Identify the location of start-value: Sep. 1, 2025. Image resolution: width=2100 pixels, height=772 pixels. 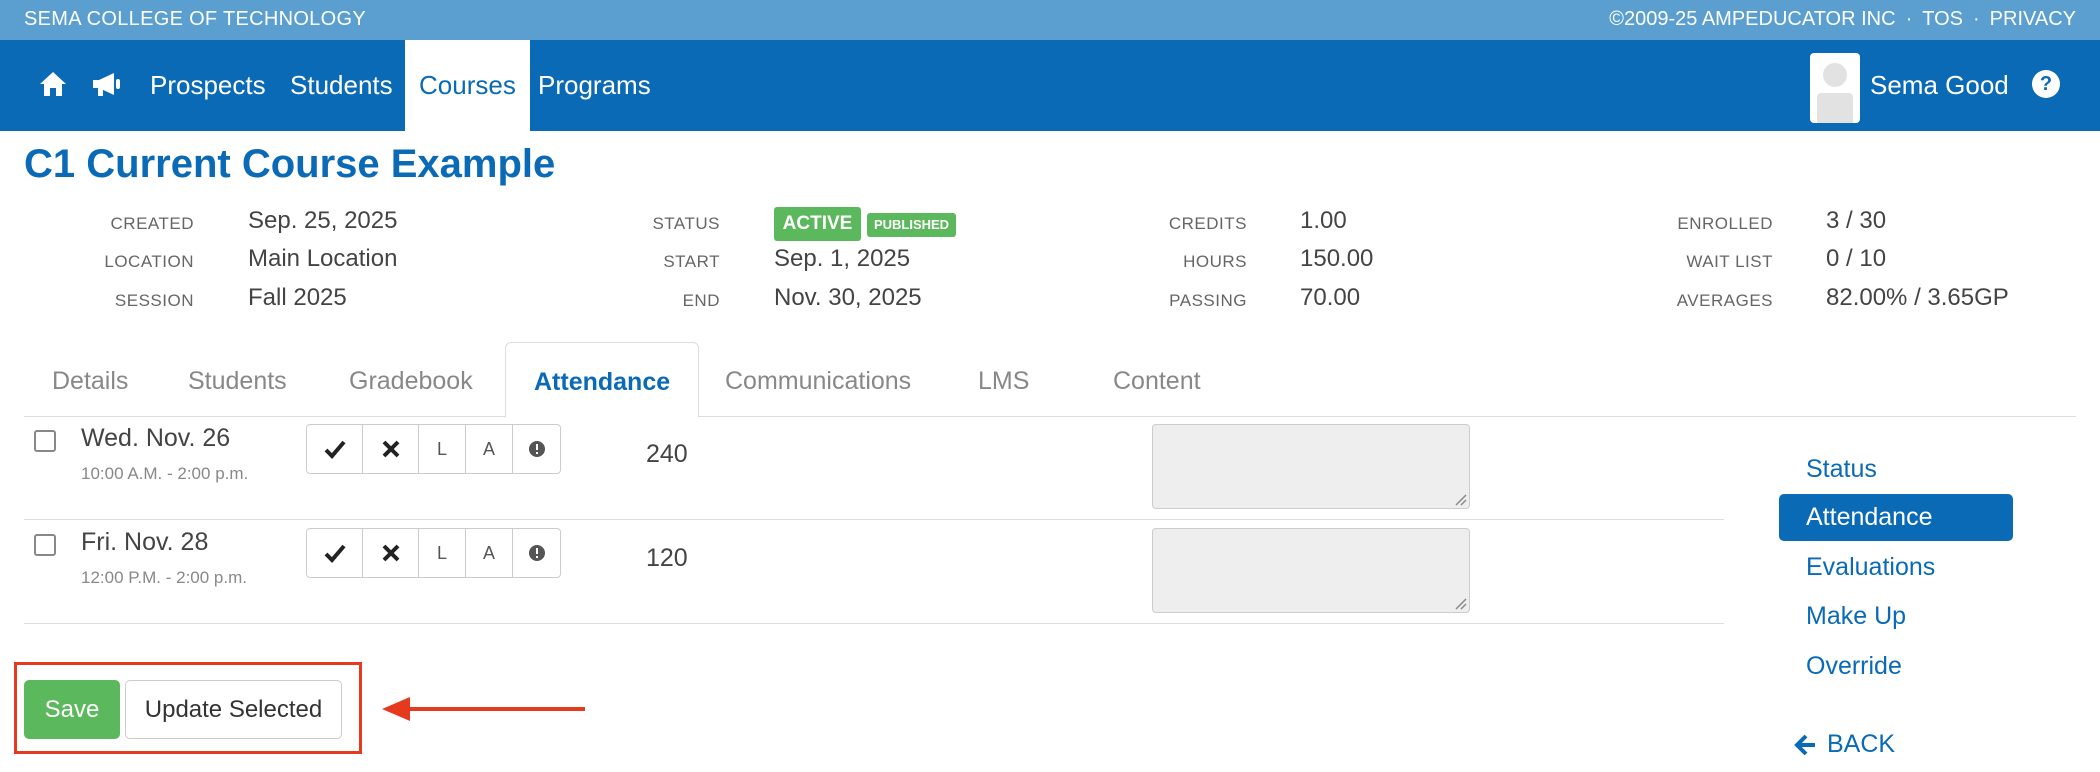
(842, 258).